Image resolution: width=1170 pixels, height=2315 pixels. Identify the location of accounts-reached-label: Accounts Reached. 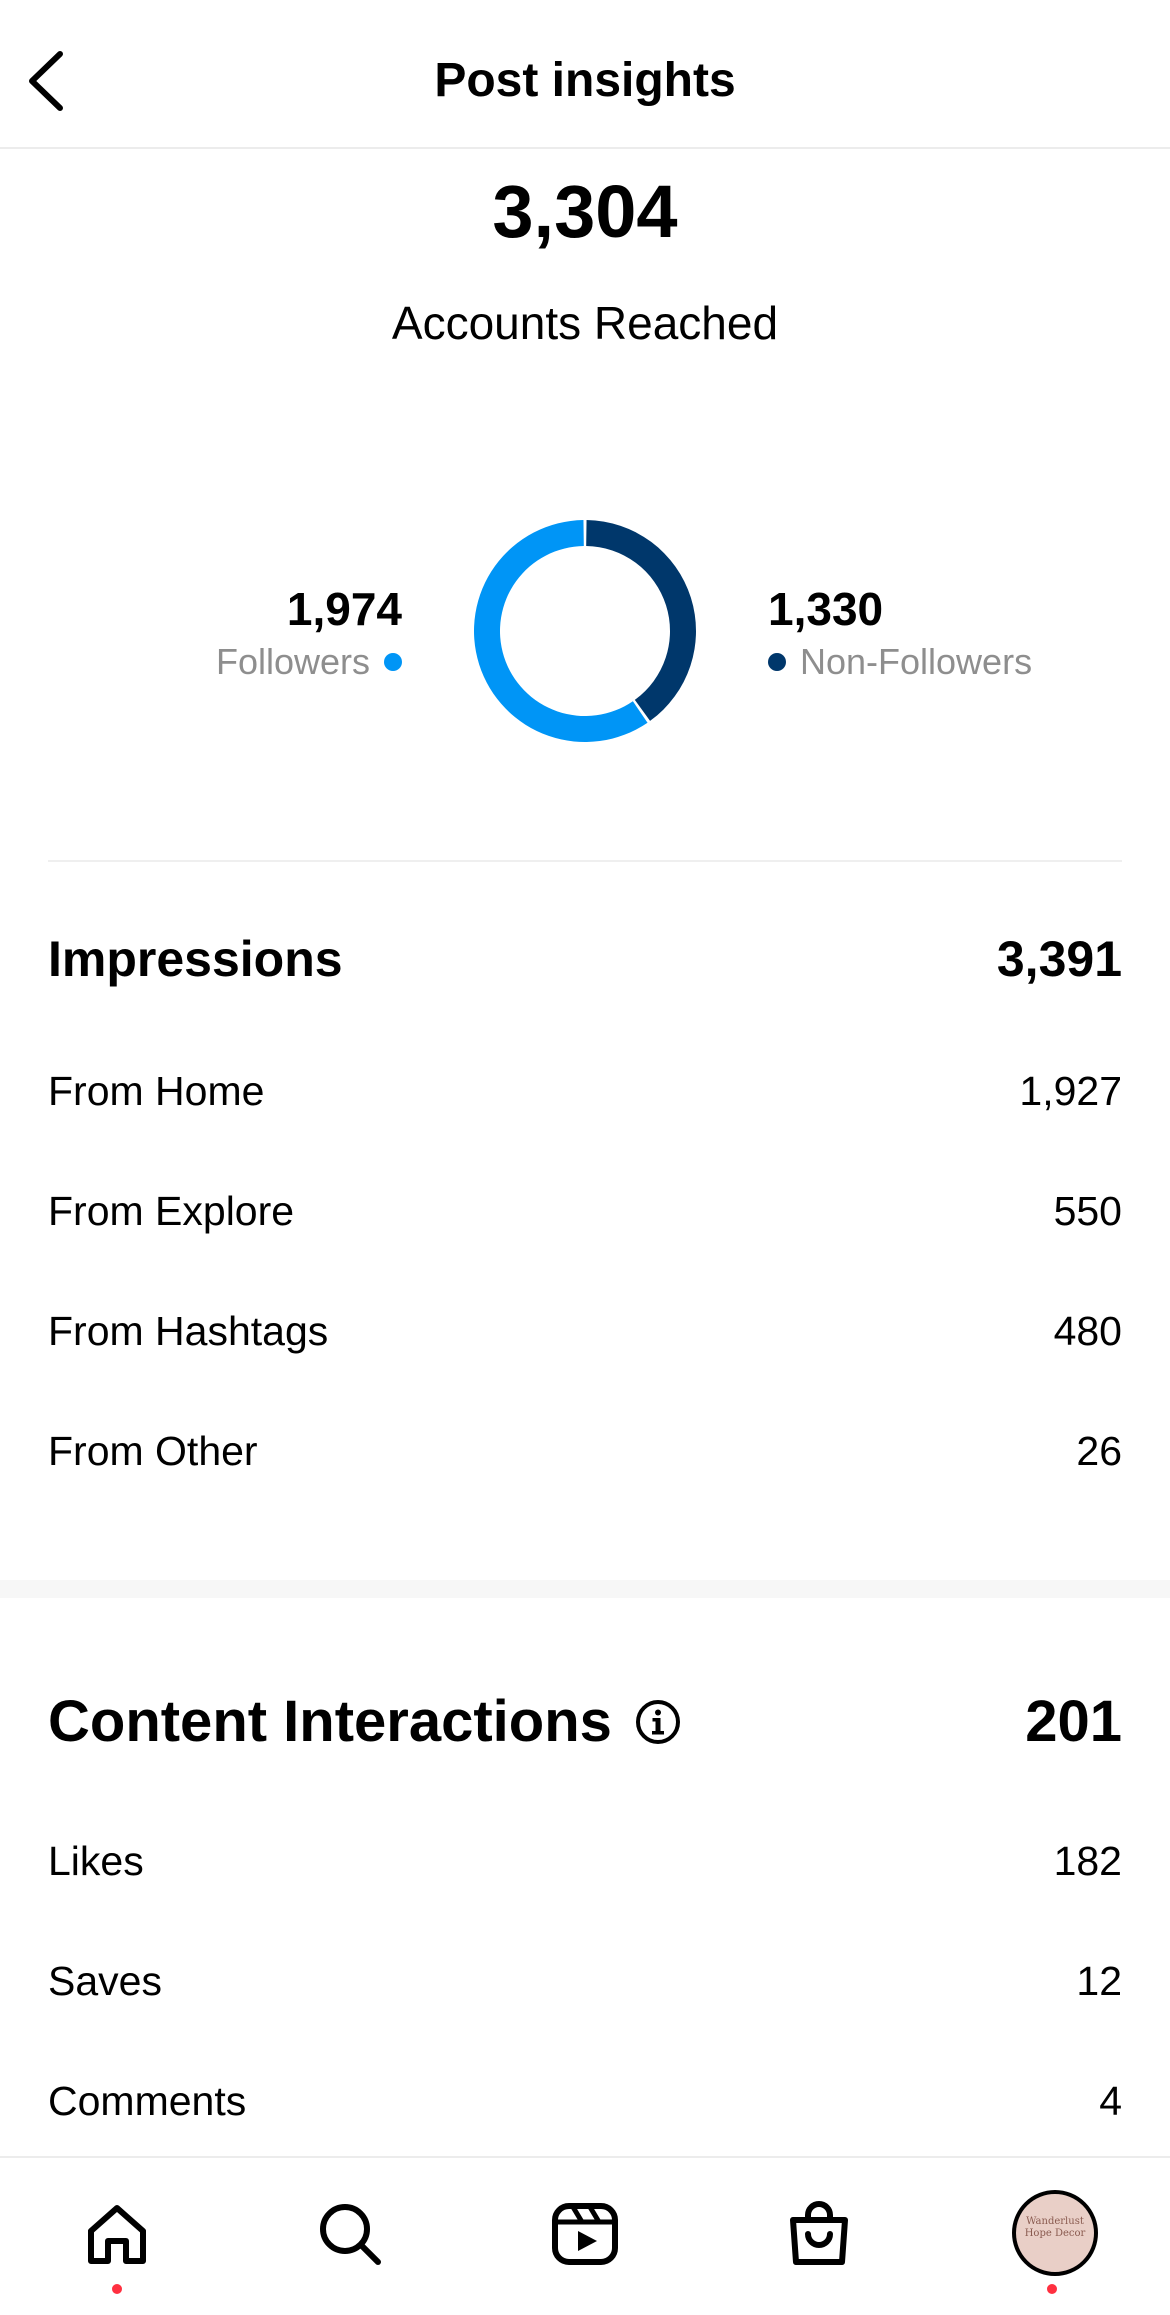
(585, 323).